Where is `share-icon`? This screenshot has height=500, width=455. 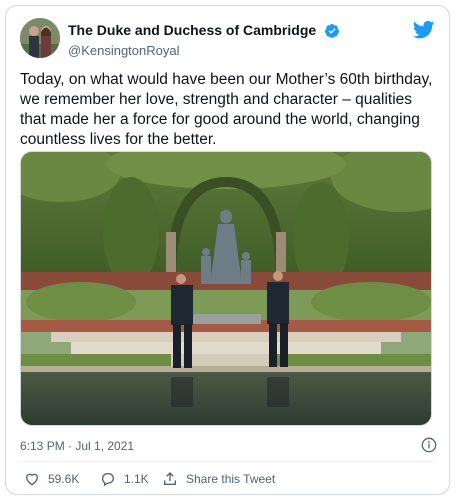 share-icon is located at coordinates (170, 478).